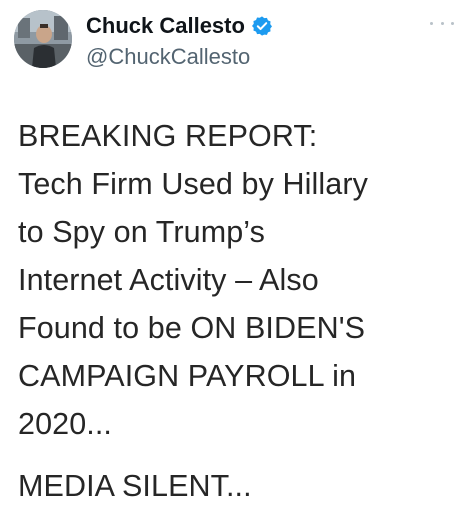  What do you see at coordinates (165, 26) in the screenshot?
I see `display-name: Chuck Callesto` at bounding box center [165, 26].